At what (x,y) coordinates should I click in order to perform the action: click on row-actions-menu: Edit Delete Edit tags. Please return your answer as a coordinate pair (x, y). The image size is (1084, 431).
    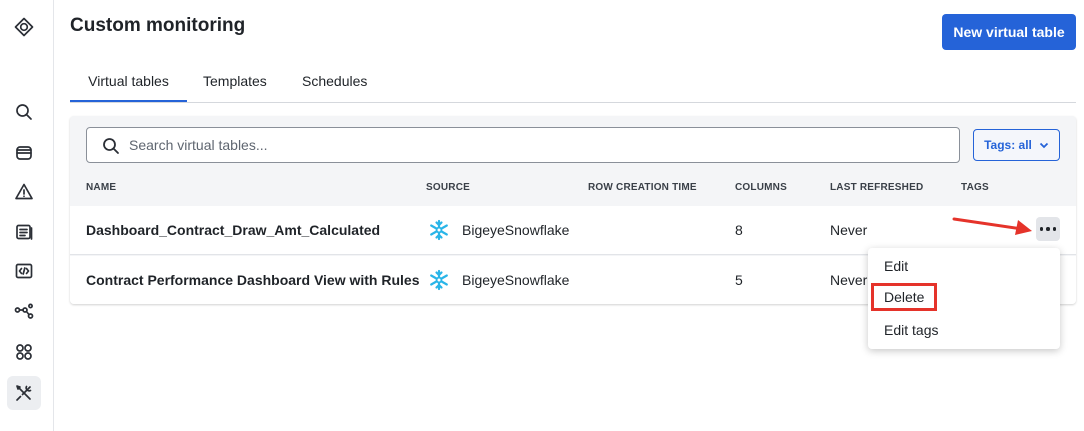
    Looking at the image, I should click on (964, 298).